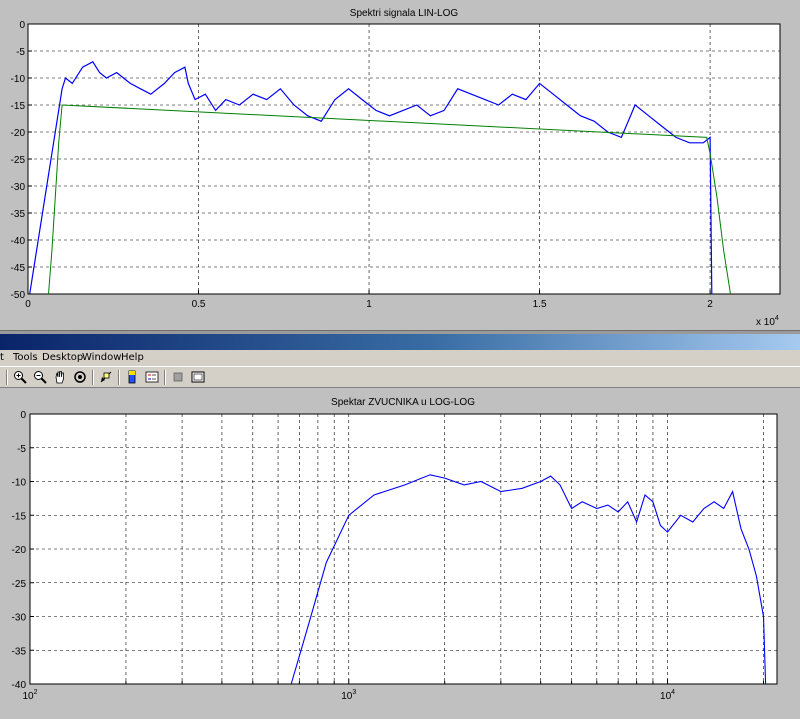  What do you see at coordinates (400, 342) in the screenshot?
I see `window-titlebar` at bounding box center [400, 342].